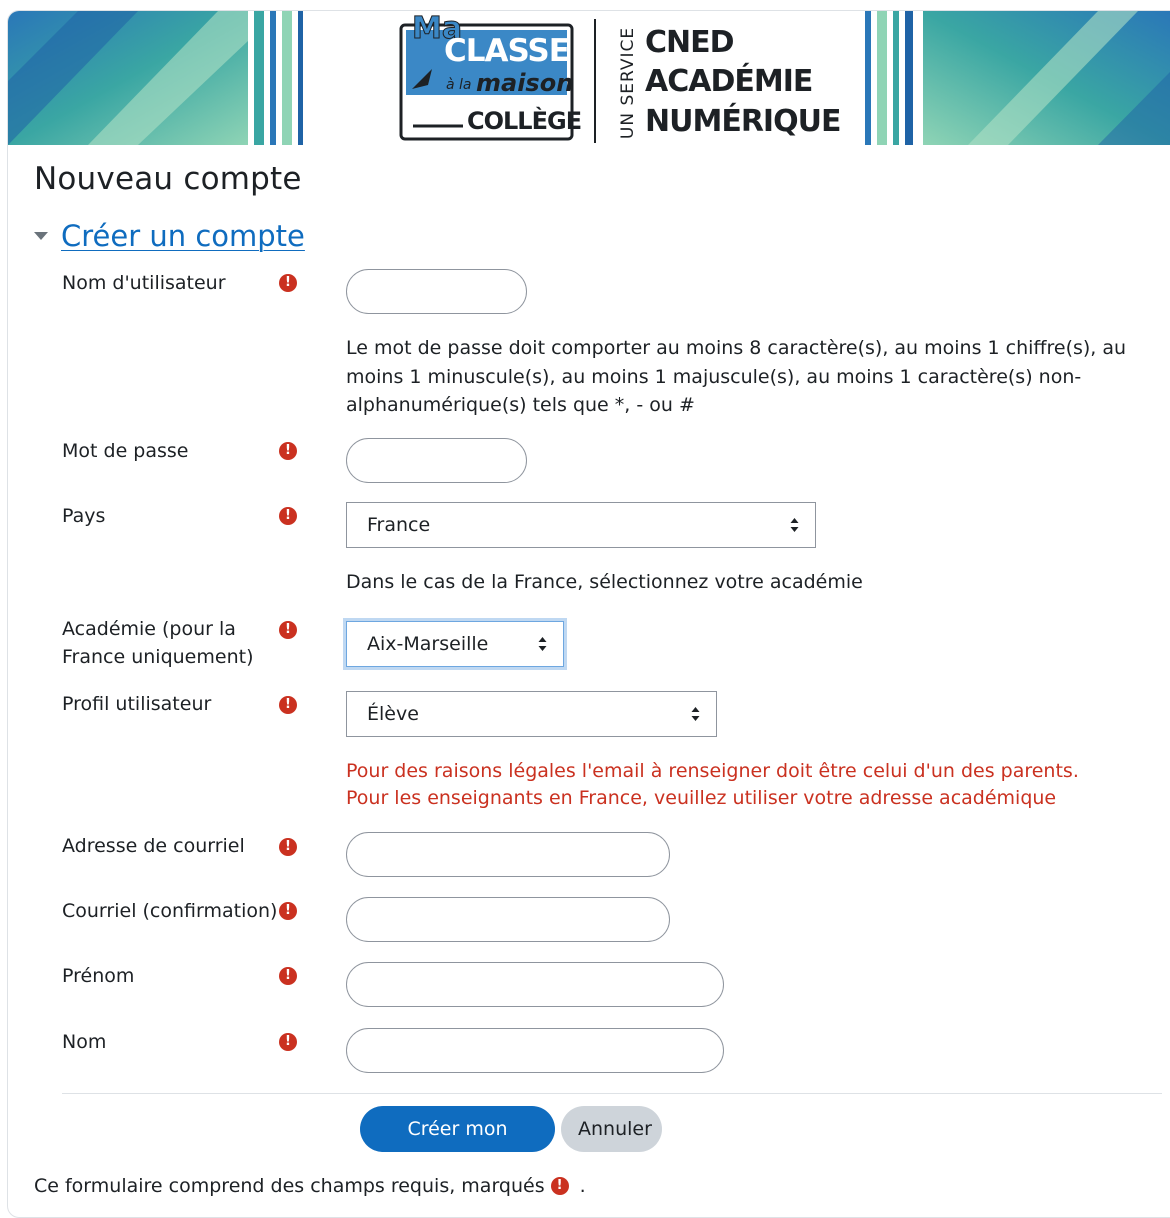  Describe the element at coordinates (535, 1050) in the screenshot. I see `lastname-input` at that location.